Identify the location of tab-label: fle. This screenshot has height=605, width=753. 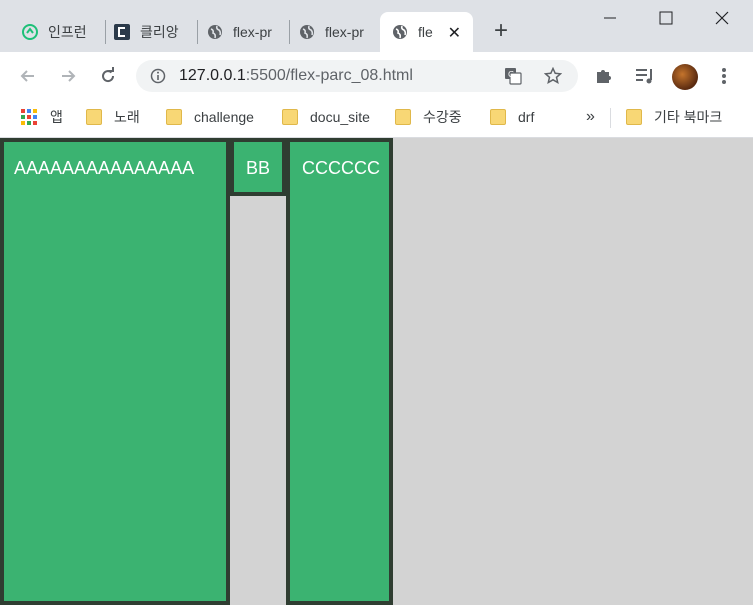
(425, 32).